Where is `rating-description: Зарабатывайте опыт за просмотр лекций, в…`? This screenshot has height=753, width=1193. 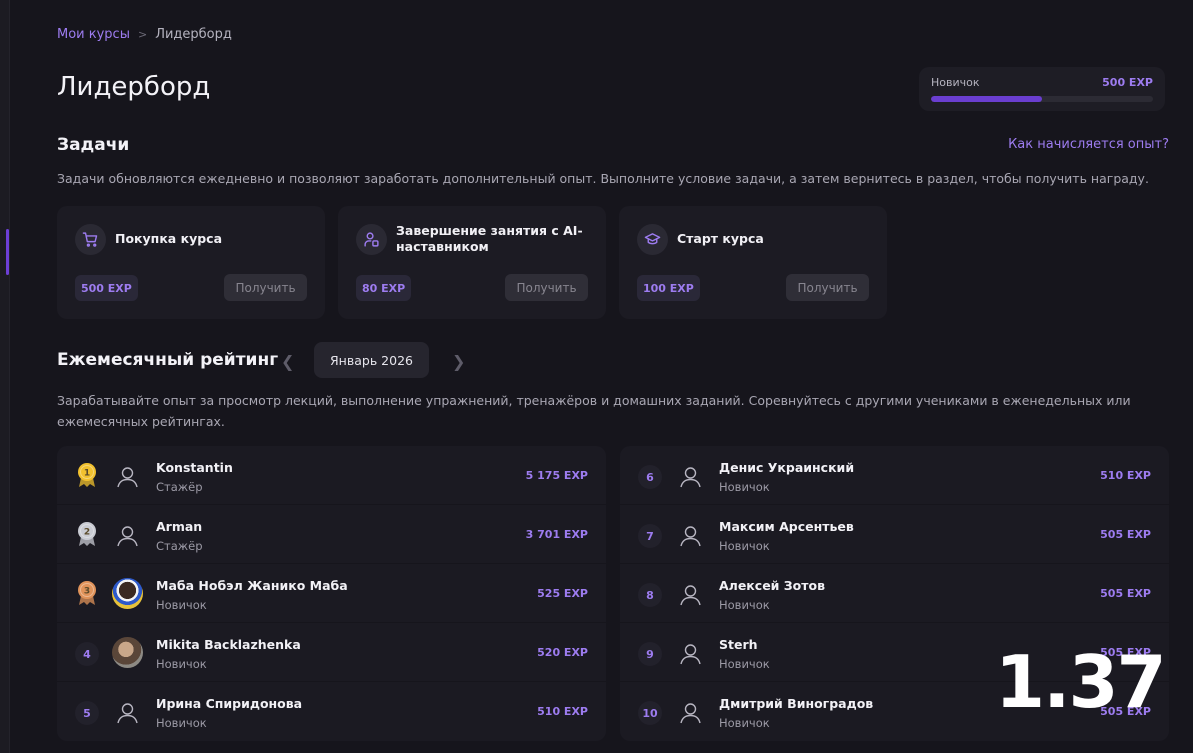 rating-description: Зарабатывайте опыт за просмотр лекций, в… is located at coordinates (594, 411).